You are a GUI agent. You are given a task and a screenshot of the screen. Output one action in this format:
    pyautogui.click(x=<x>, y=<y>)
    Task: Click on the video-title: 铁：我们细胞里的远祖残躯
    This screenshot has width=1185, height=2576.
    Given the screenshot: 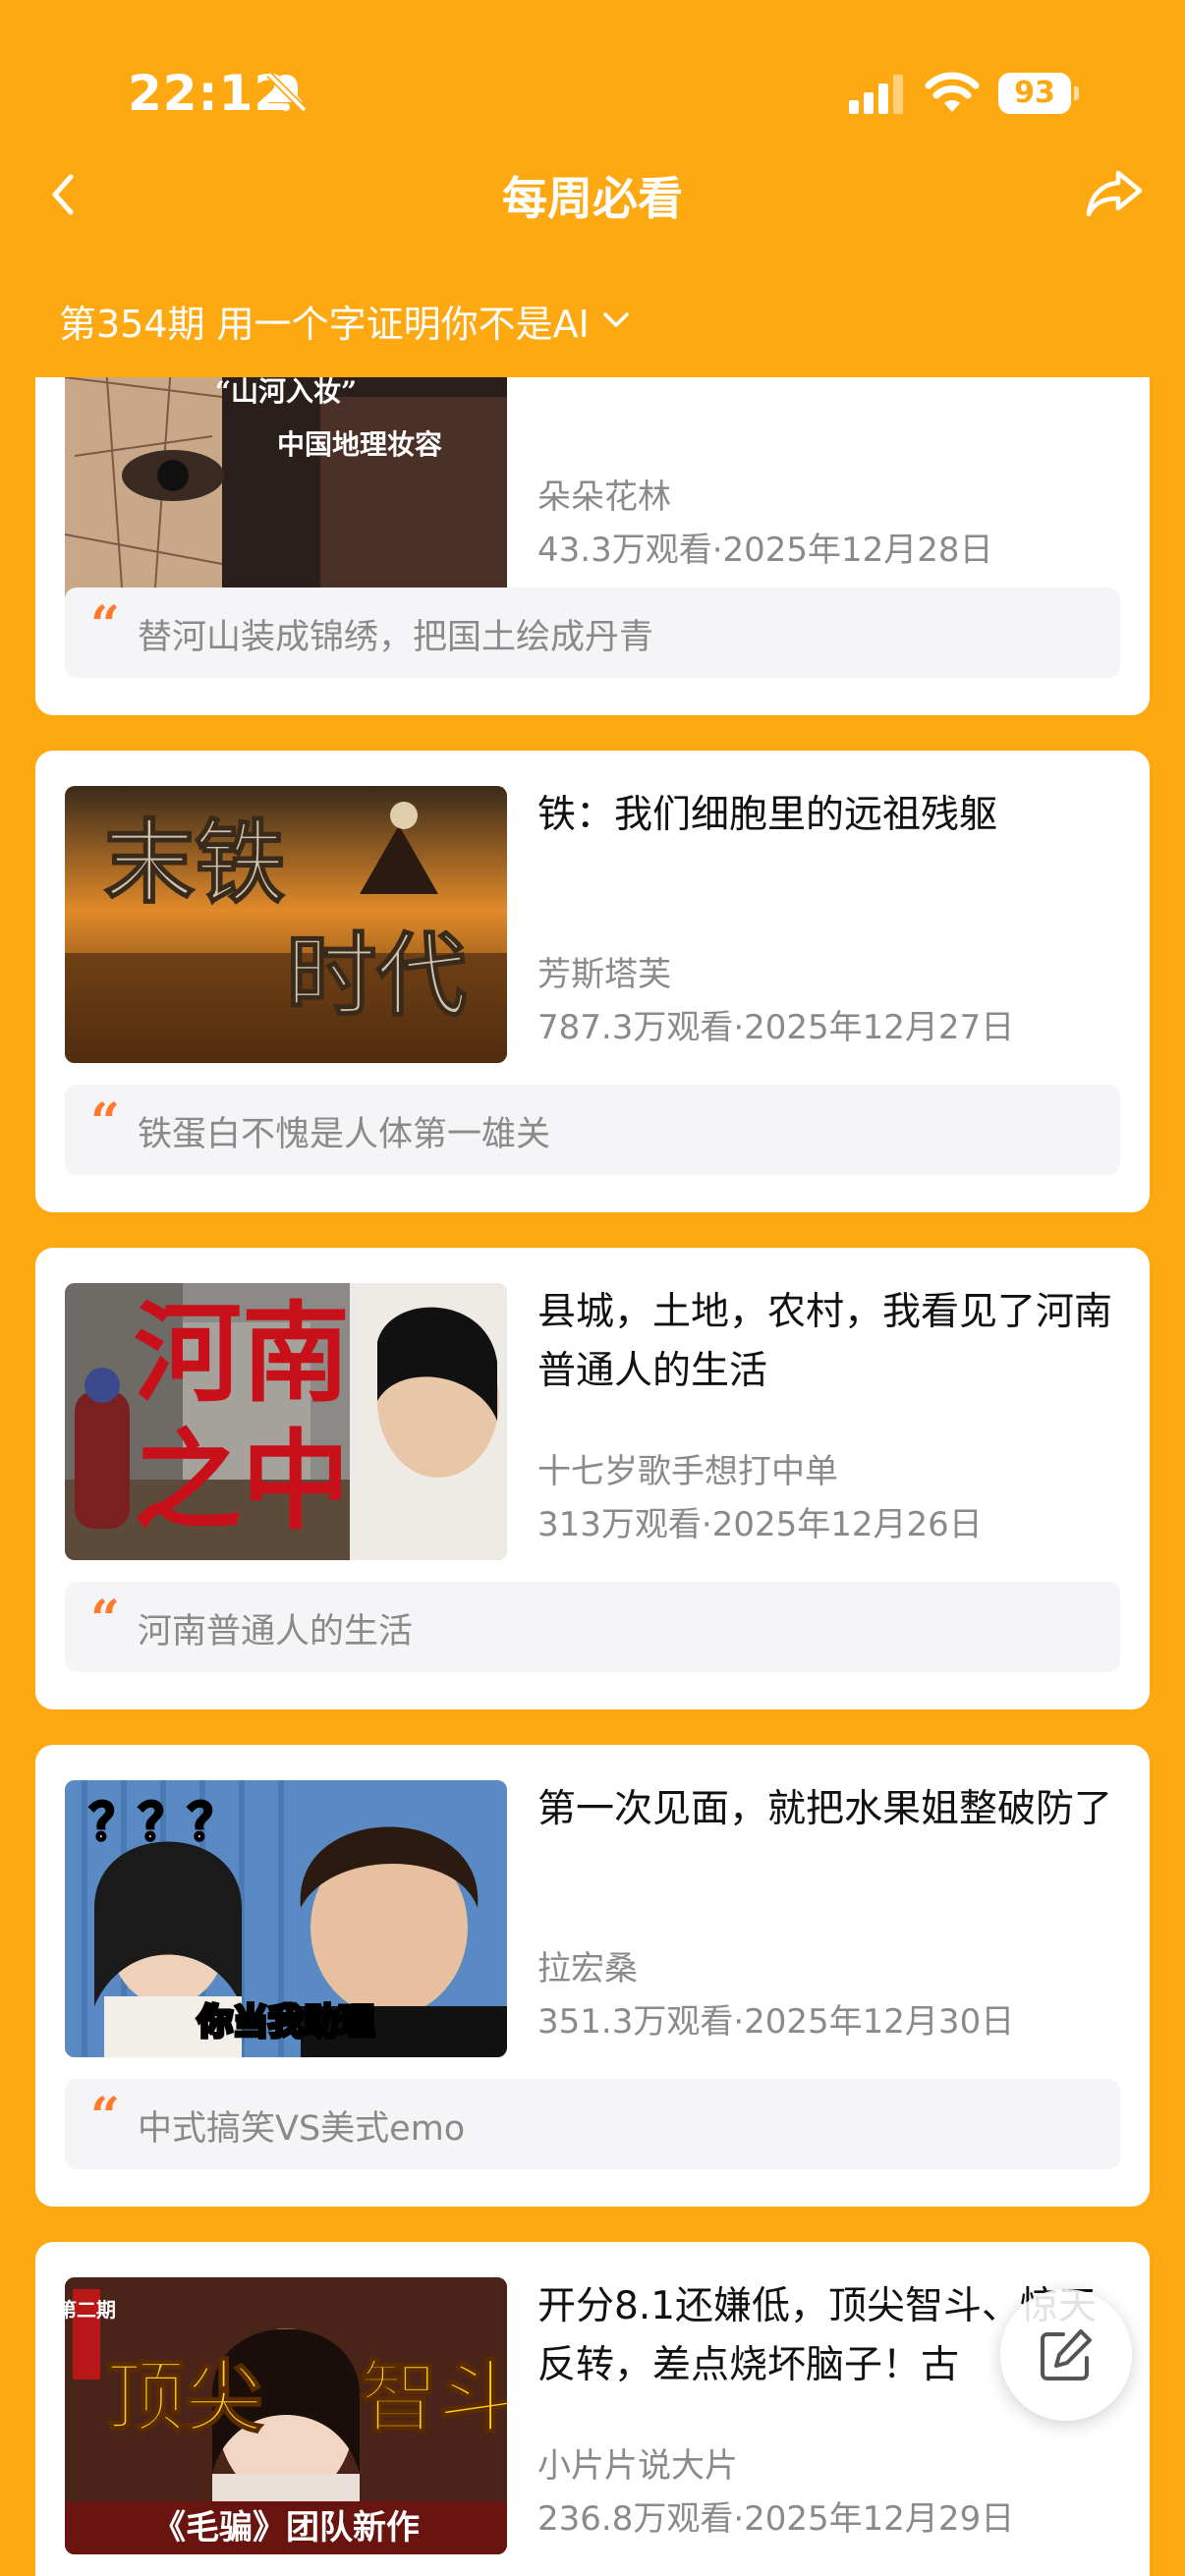 What is the action you would take?
    pyautogui.click(x=832, y=815)
    